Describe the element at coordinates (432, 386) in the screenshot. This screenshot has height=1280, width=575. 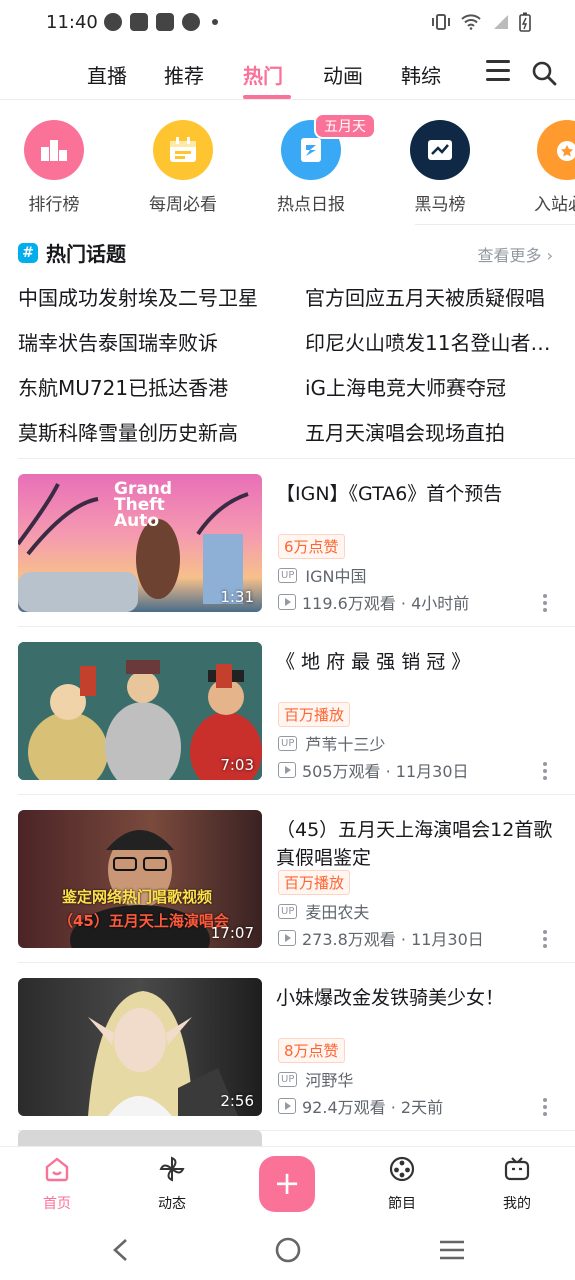
I see `topic-item: iG上海电竞大师赛夺冠` at that location.